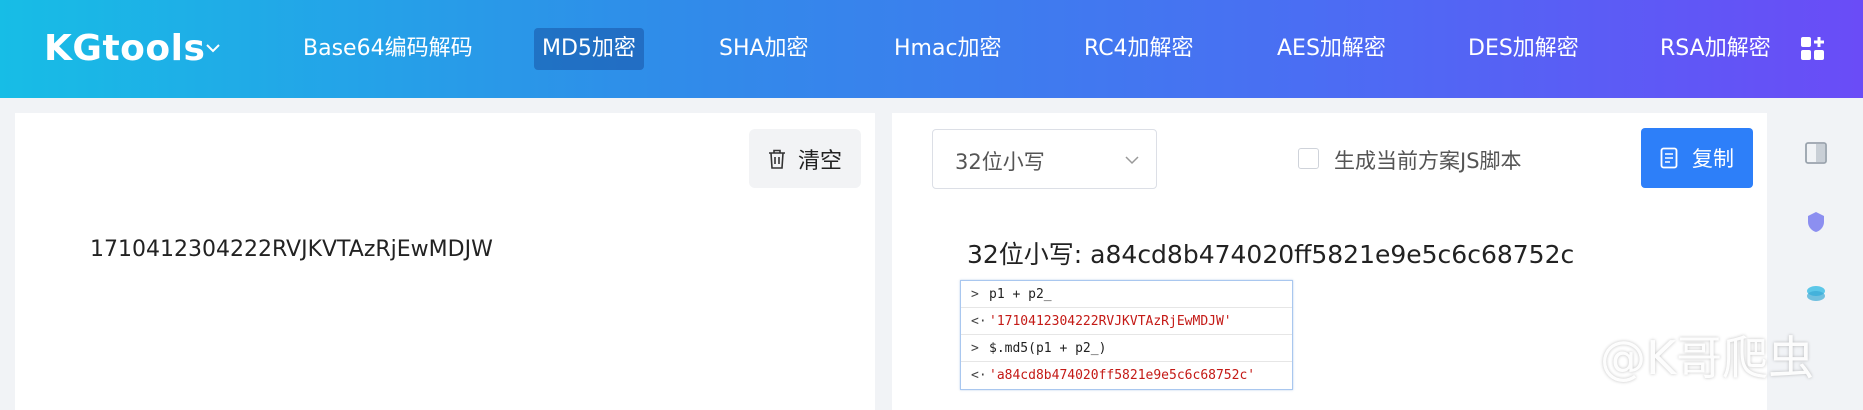  What do you see at coordinates (1816, 153) in the screenshot?
I see `panel-toggle-icon` at bounding box center [1816, 153].